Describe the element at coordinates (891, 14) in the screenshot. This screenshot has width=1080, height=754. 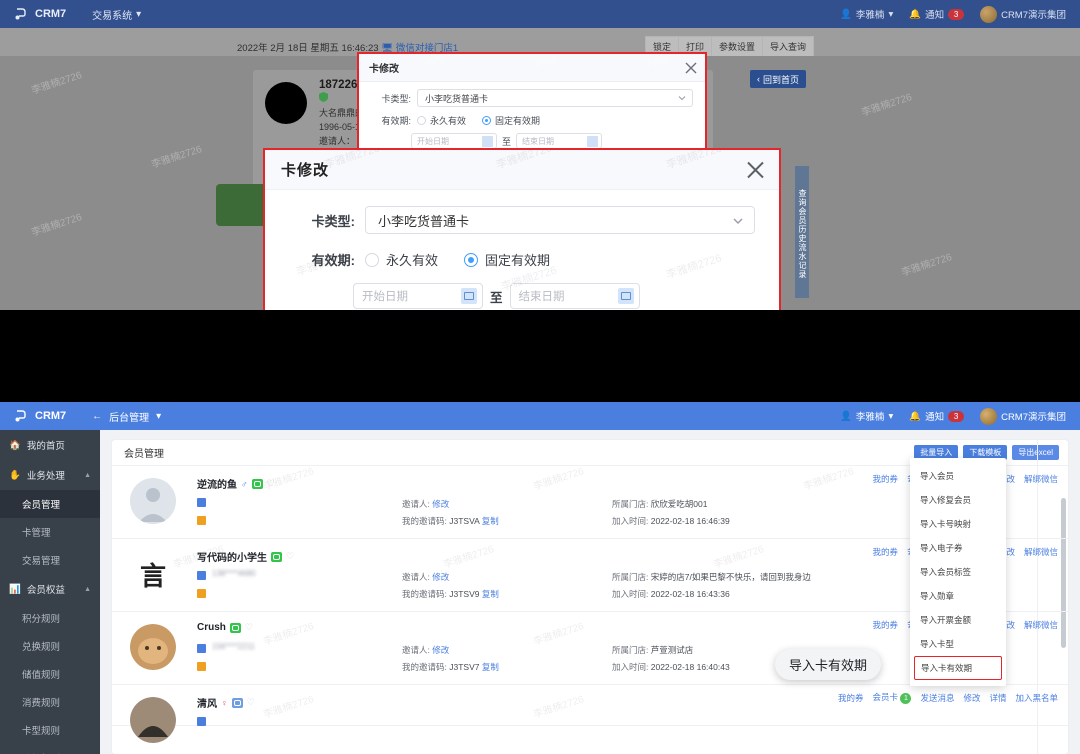
I see `chevron-down-icon: ▾` at that location.